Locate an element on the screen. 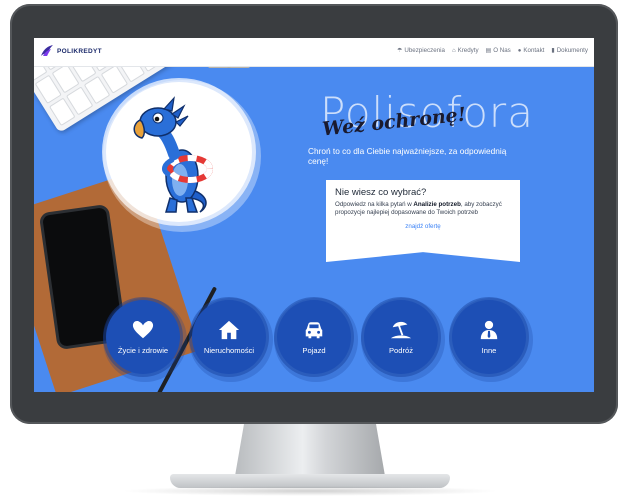  dragon-mascot-illustration is located at coordinates (173, 154).